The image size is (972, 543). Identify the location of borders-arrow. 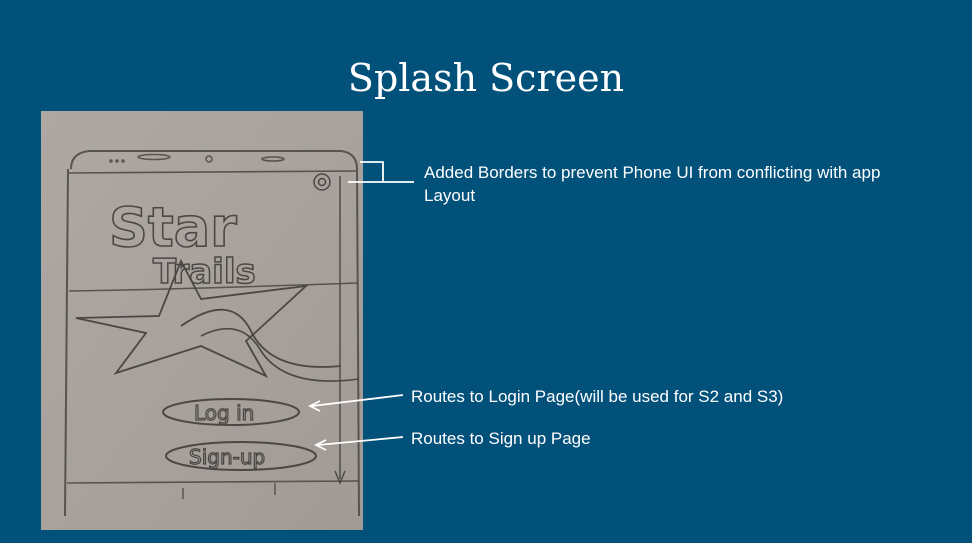
(387, 172).